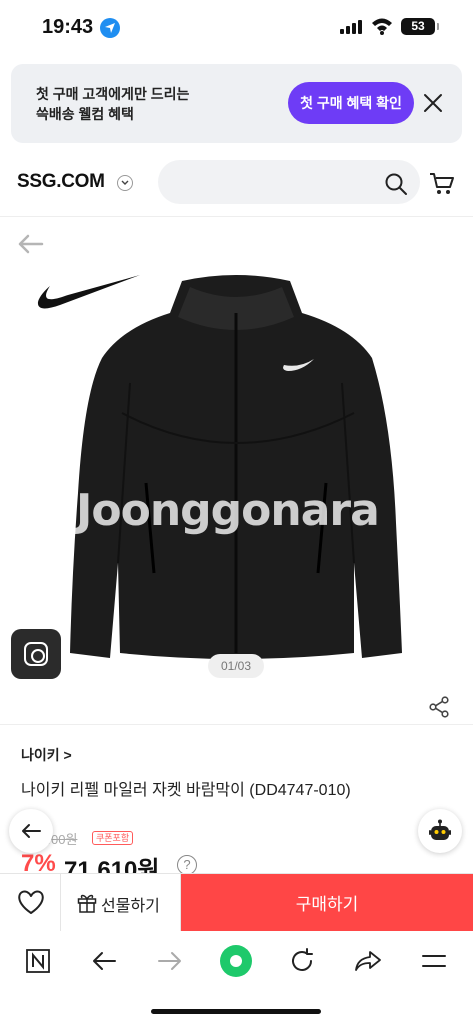 This screenshot has width=473, height=1024. What do you see at coordinates (85, 114) in the screenshot?
I see `promo-line-2: 쓱배송 웰컴 혜택` at bounding box center [85, 114].